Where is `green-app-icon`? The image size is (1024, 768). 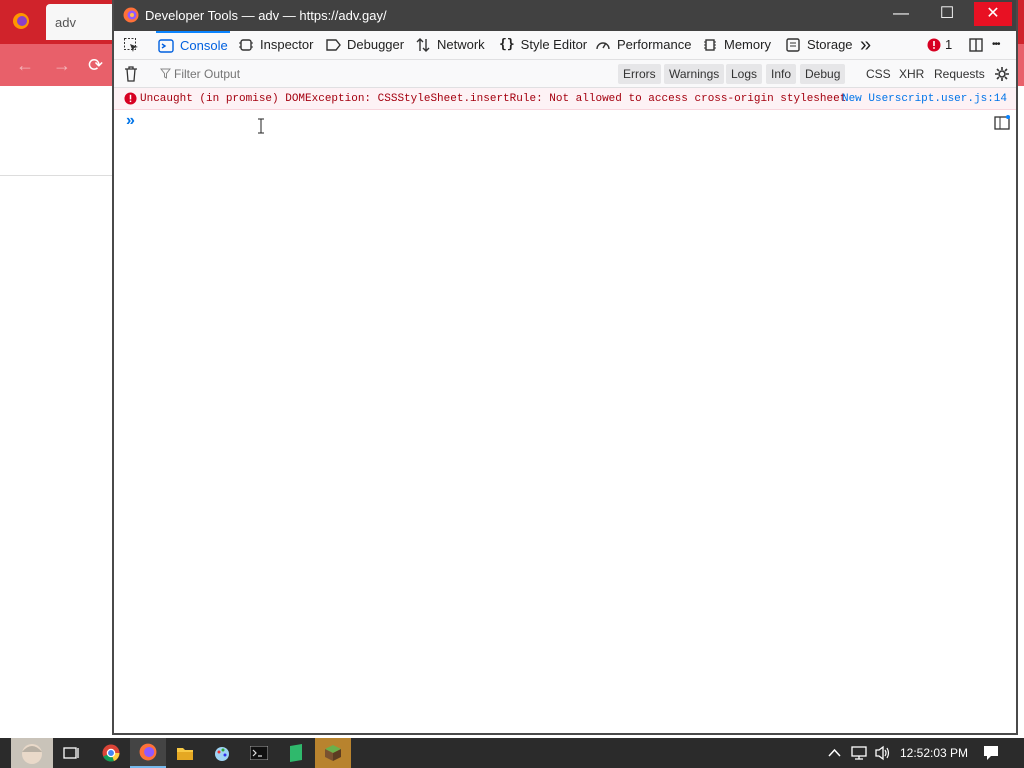
green-app-icon is located at coordinates (296, 753).